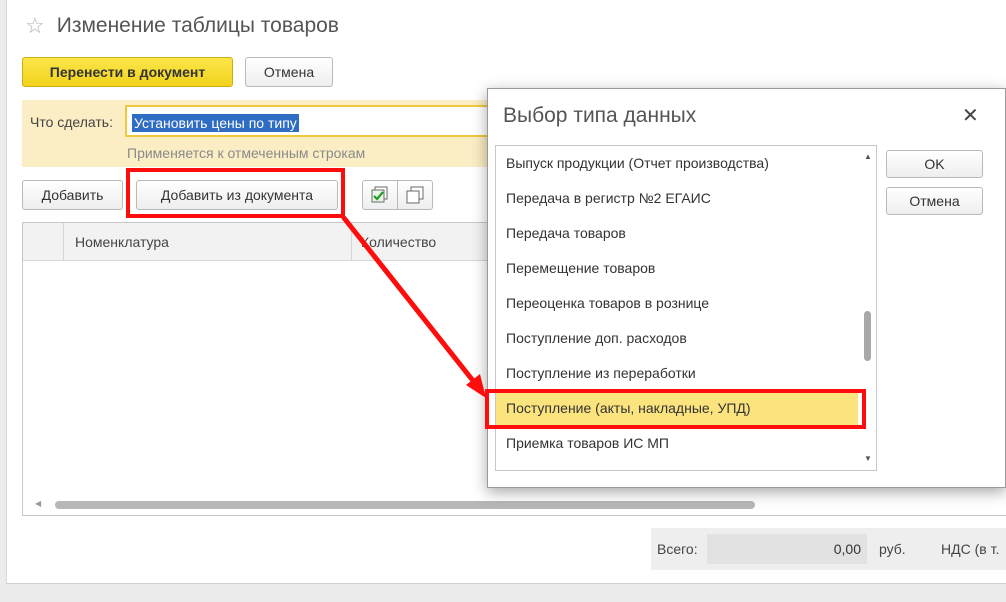 The width and height of the screenshot is (1006, 602). Describe the element at coordinates (237, 195) in the screenshot. I see `add-from-document-button: Добавить из документа` at that location.